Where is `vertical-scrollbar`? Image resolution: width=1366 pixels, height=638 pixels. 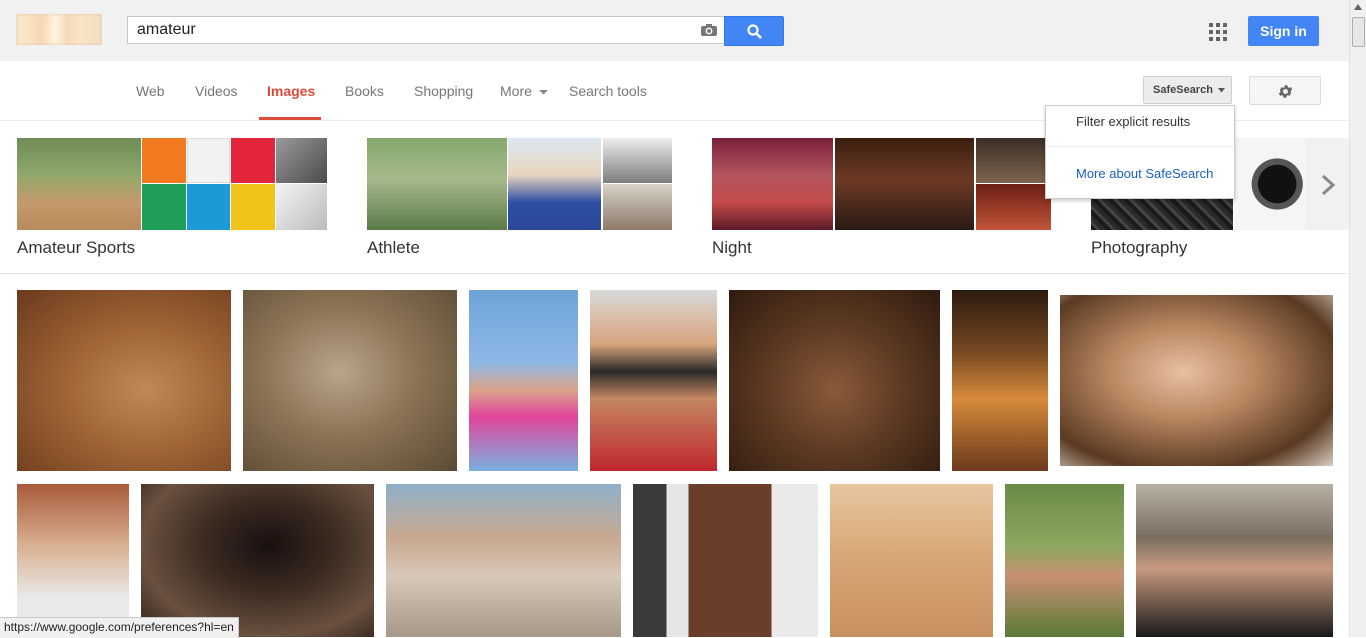 vertical-scrollbar is located at coordinates (1357, 318).